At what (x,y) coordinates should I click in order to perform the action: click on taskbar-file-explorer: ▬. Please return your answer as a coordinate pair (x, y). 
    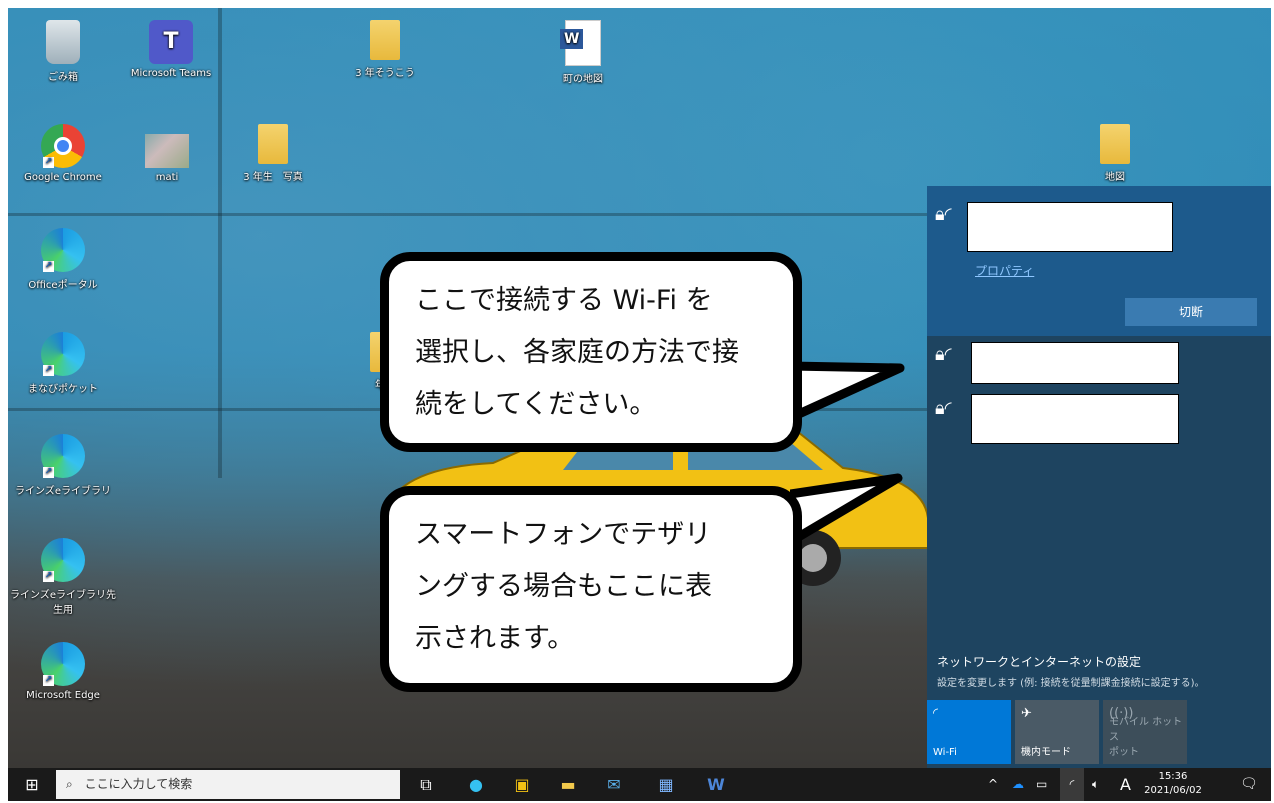
    Looking at the image, I should click on (568, 784).